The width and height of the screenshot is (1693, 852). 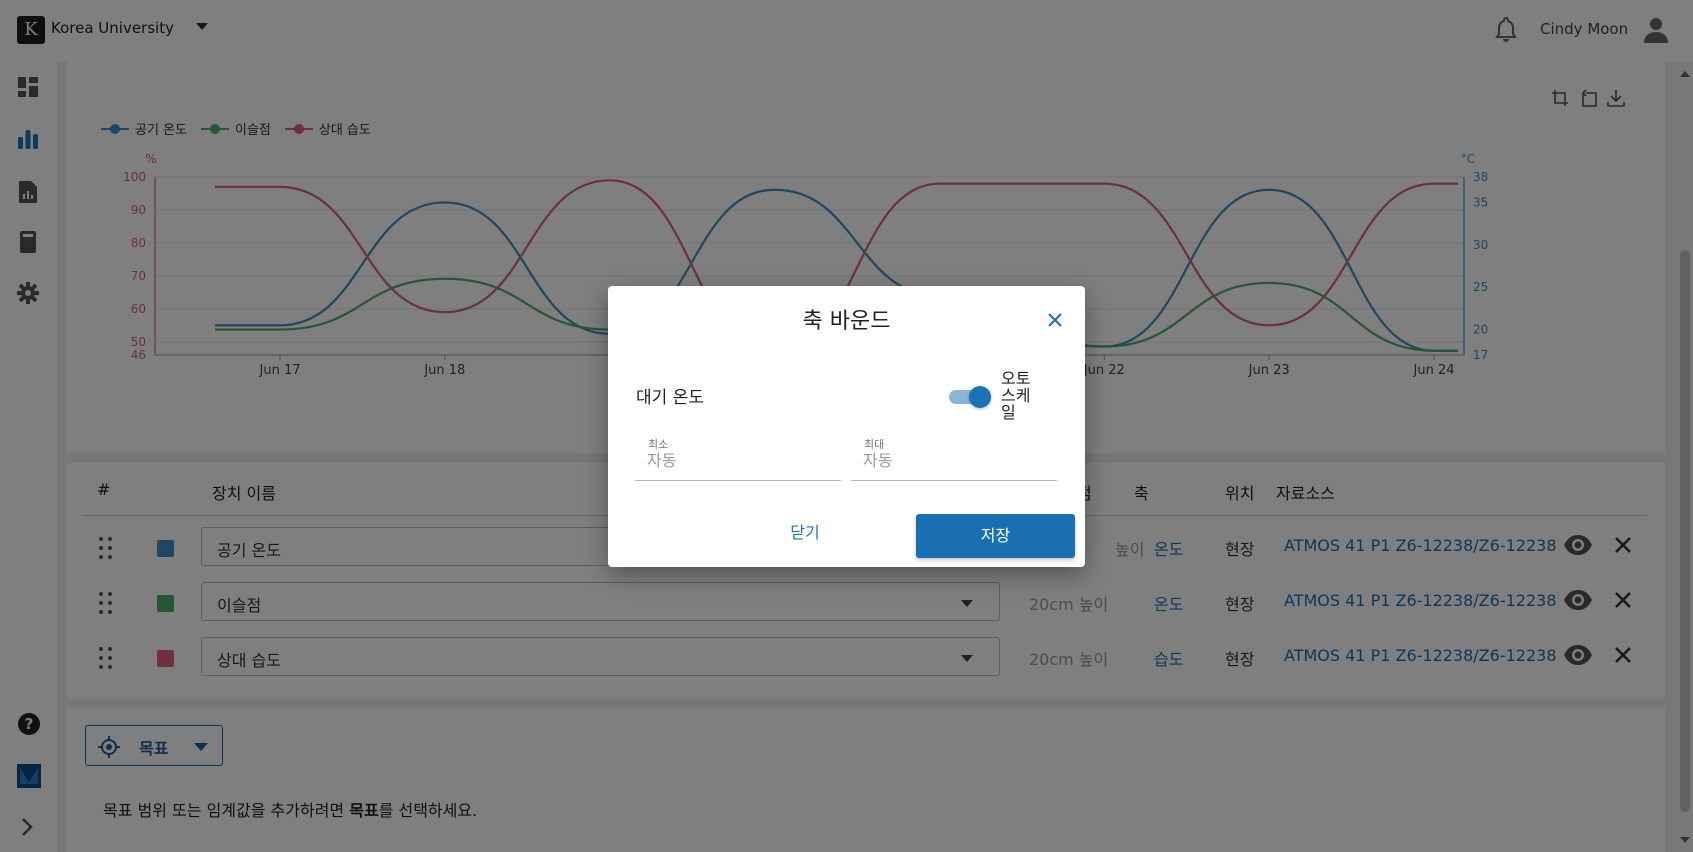 I want to click on autoscale-toggle-knob, so click(x=980, y=397).